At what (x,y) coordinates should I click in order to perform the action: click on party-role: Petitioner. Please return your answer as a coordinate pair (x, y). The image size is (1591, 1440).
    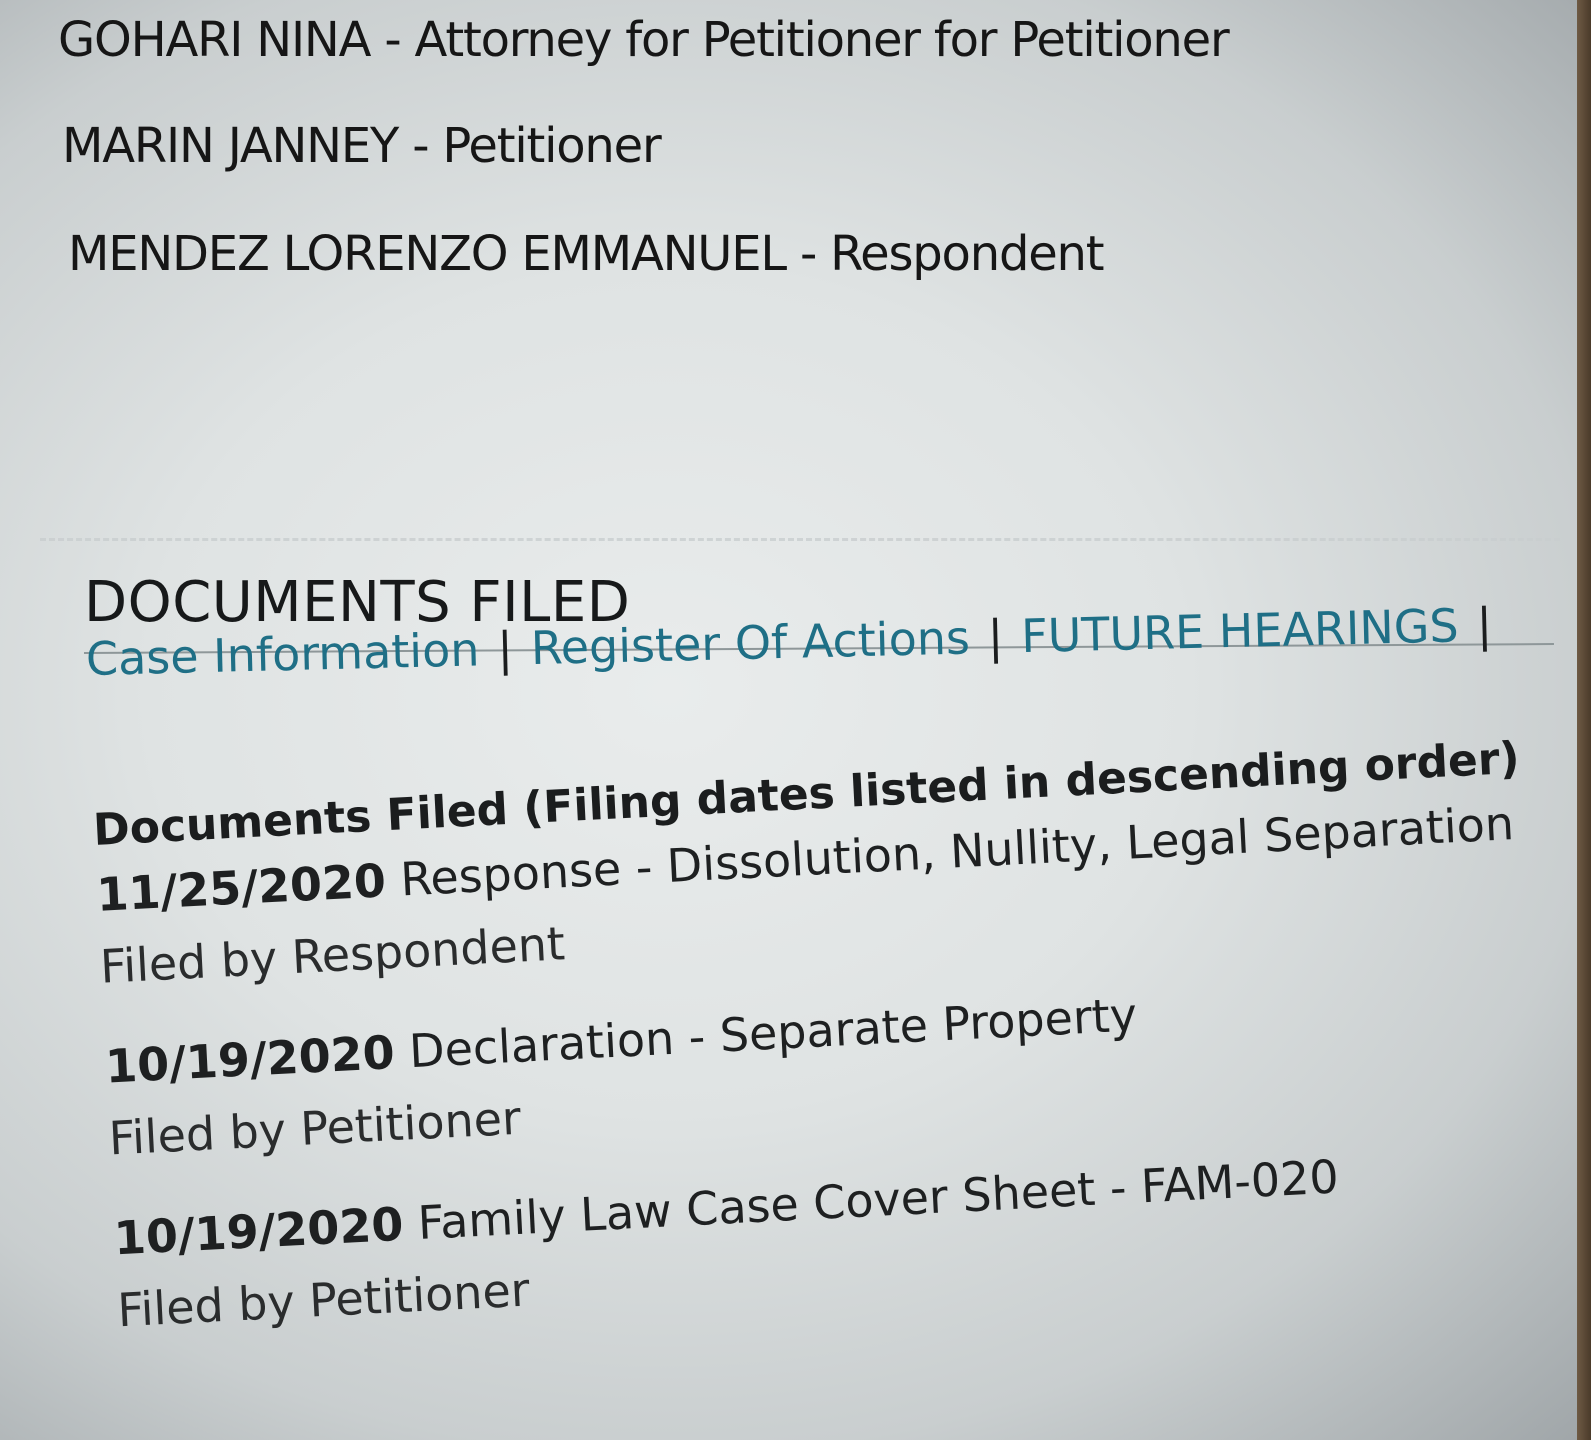
    Looking at the image, I should click on (551, 146).